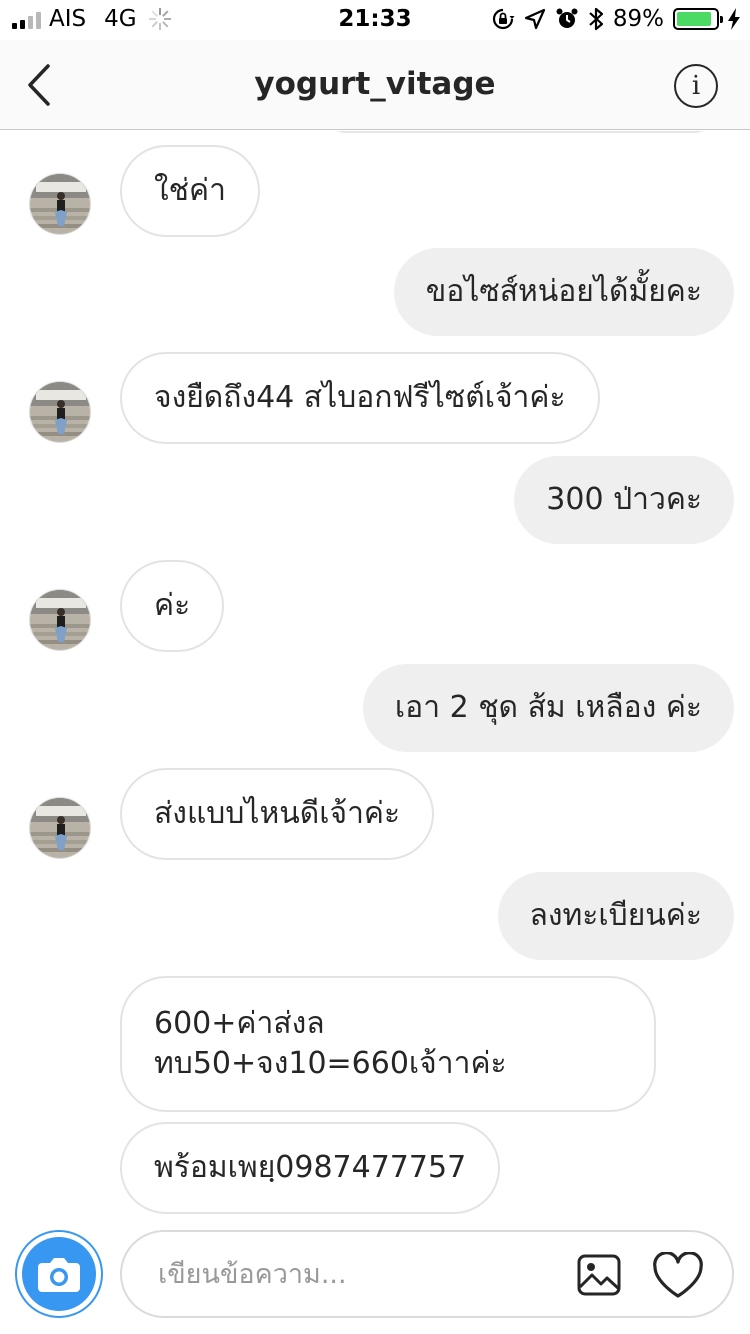 This screenshot has height=1334, width=750. I want to click on message-text: ค่ะ, so click(172, 606).